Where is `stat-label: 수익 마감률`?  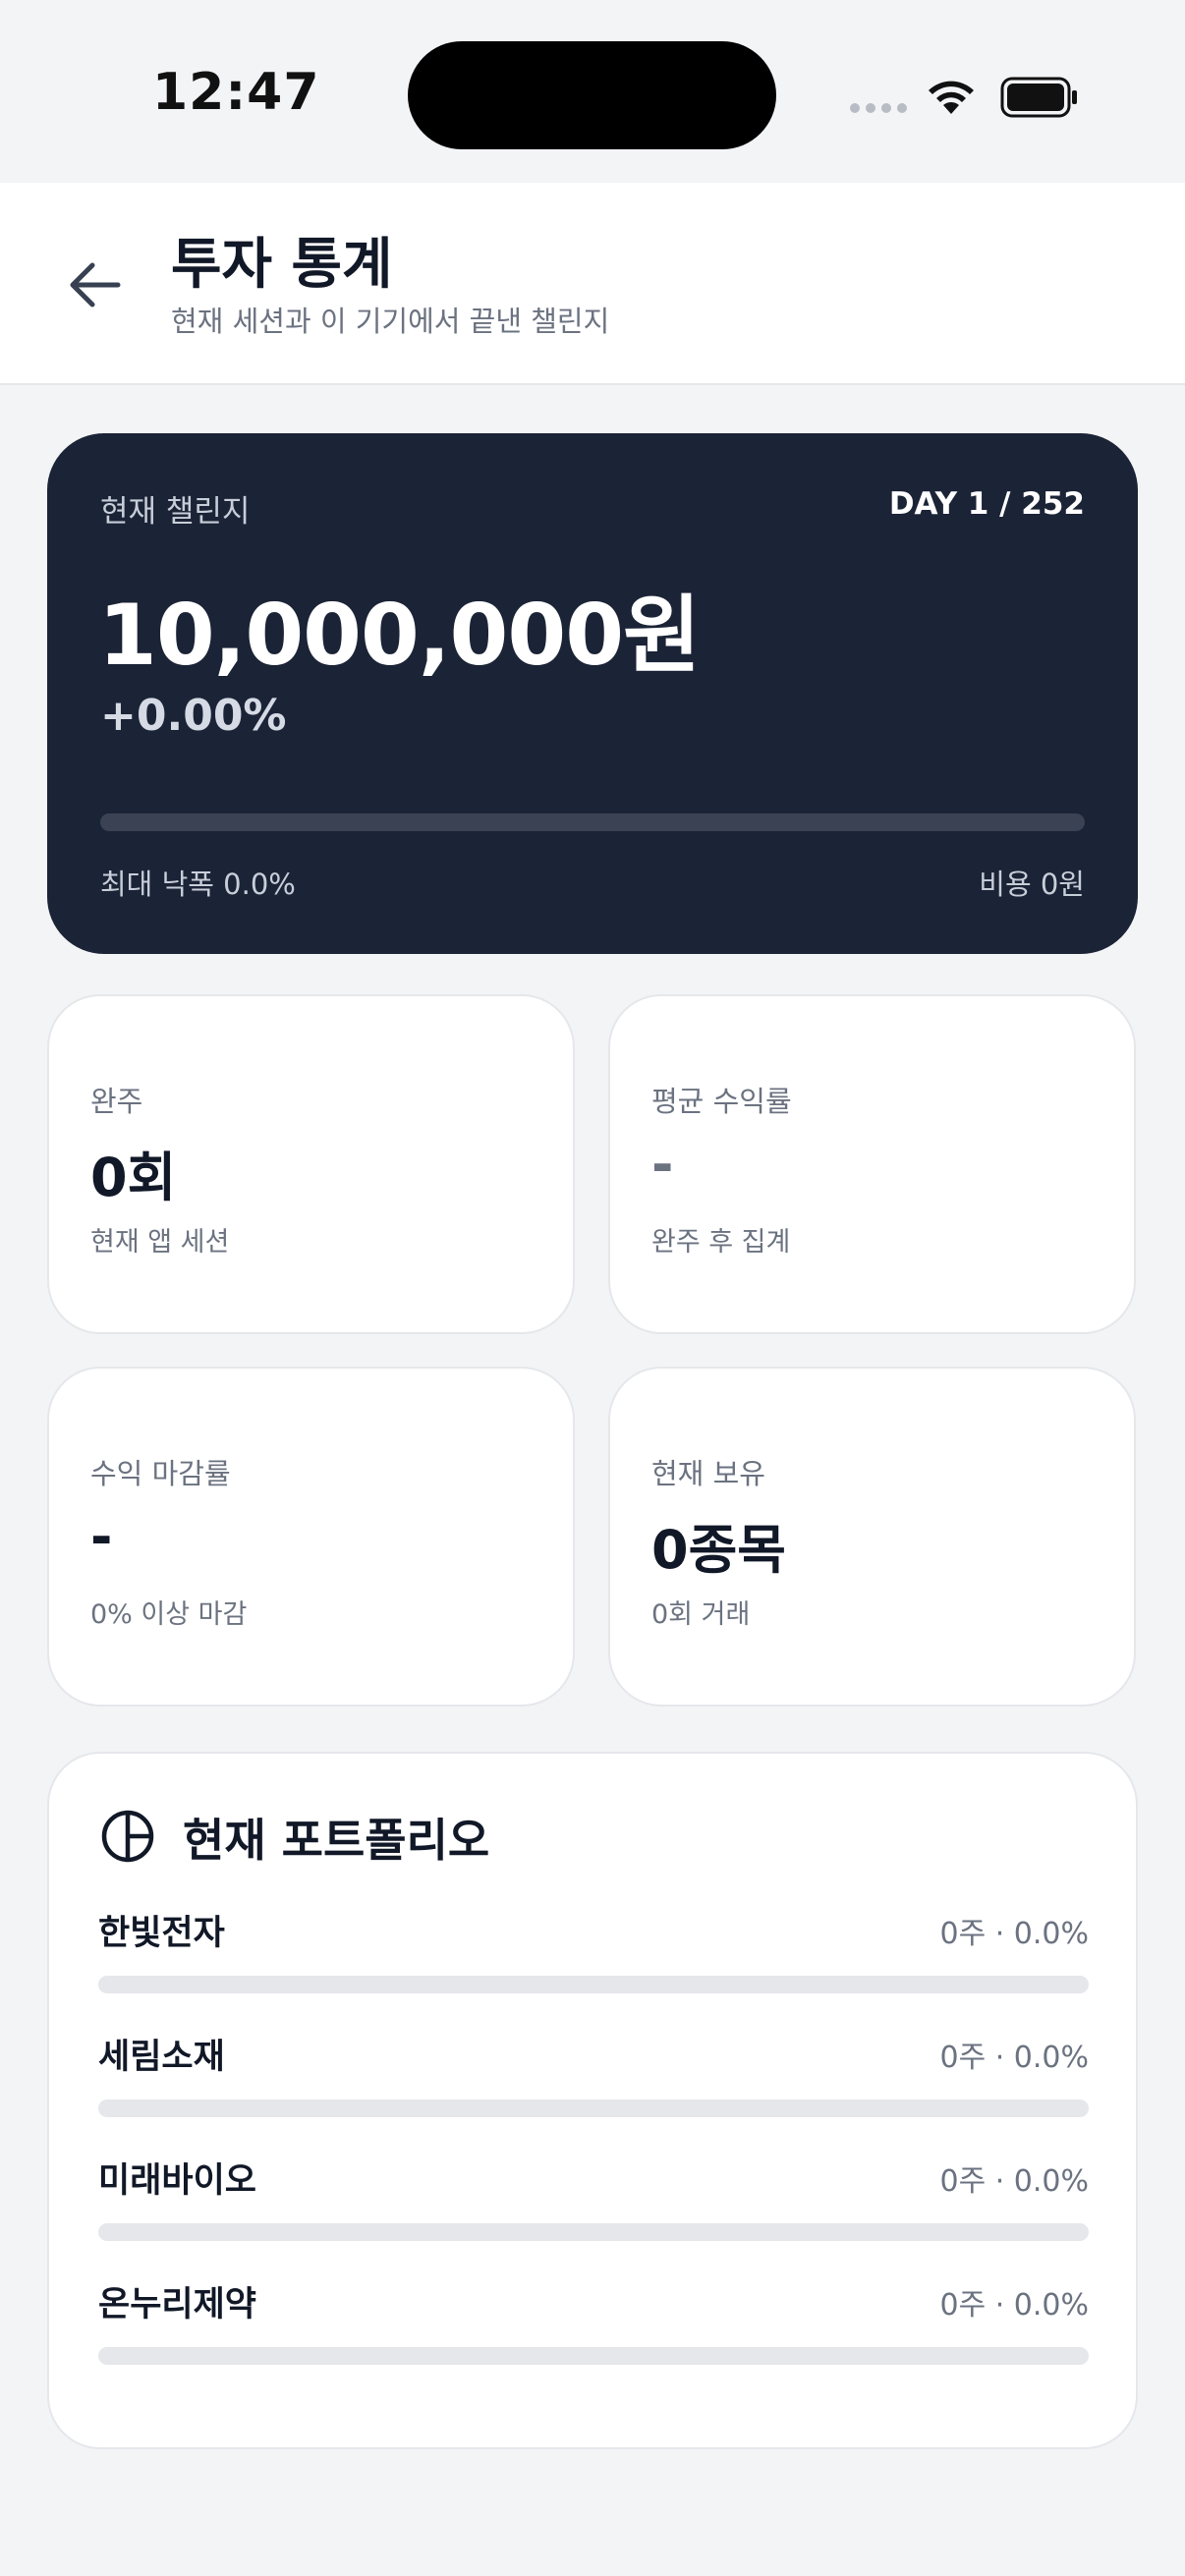
stat-label: 수익 마감률 is located at coordinates (161, 1473).